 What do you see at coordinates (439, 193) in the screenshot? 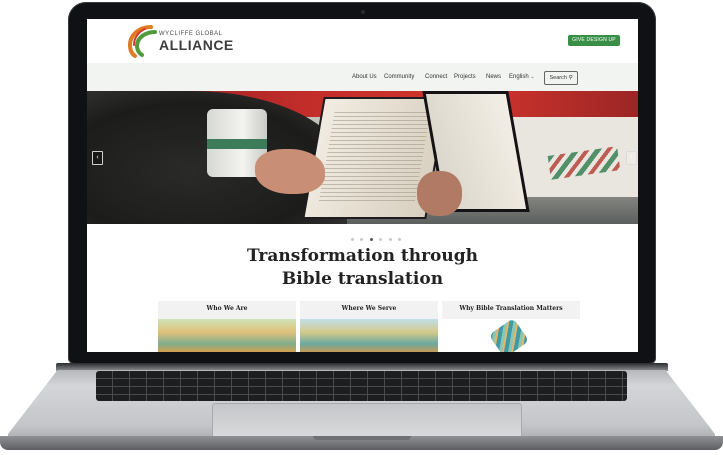
I see `hero-hand-right` at bounding box center [439, 193].